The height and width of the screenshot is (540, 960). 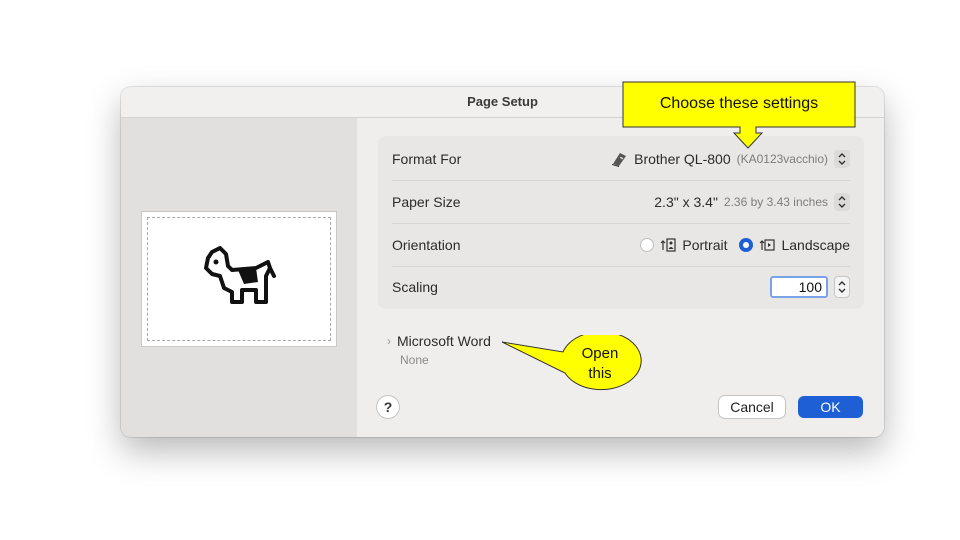 What do you see at coordinates (705, 245) in the screenshot?
I see `portrait-label: Portrait` at bounding box center [705, 245].